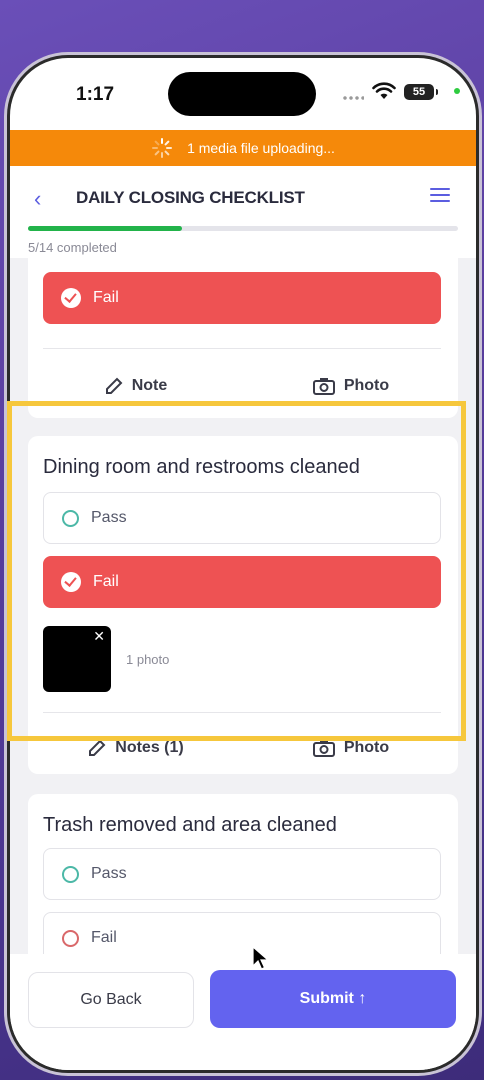 The width and height of the screenshot is (484, 1080). I want to click on notes-button: Notes (1), so click(135, 748).